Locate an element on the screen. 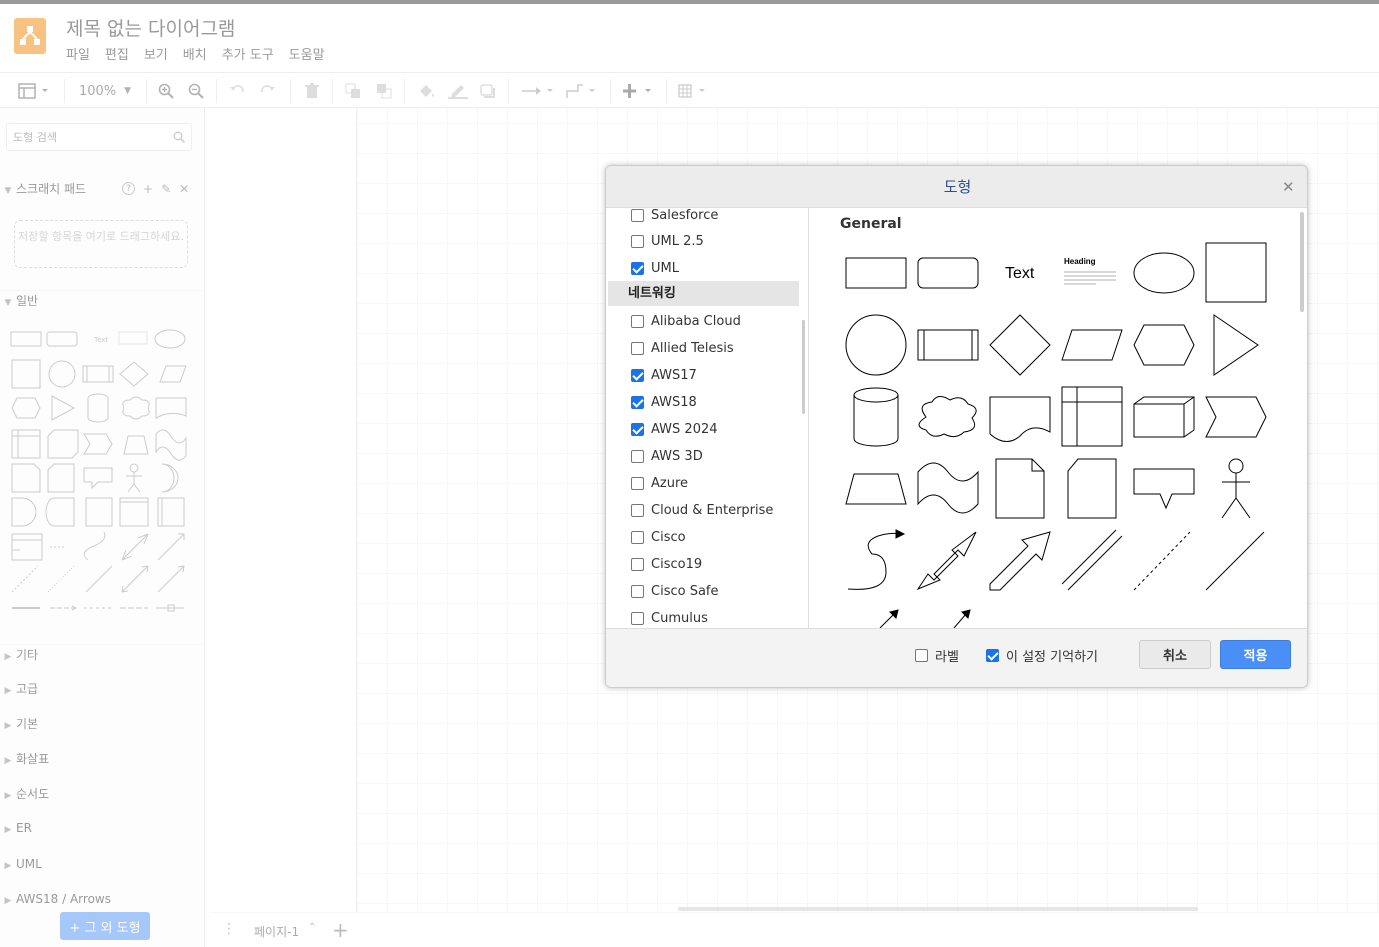  dialog-footer: 라벨 이 설정 기억하기 취소 적용 is located at coordinates (956, 657).